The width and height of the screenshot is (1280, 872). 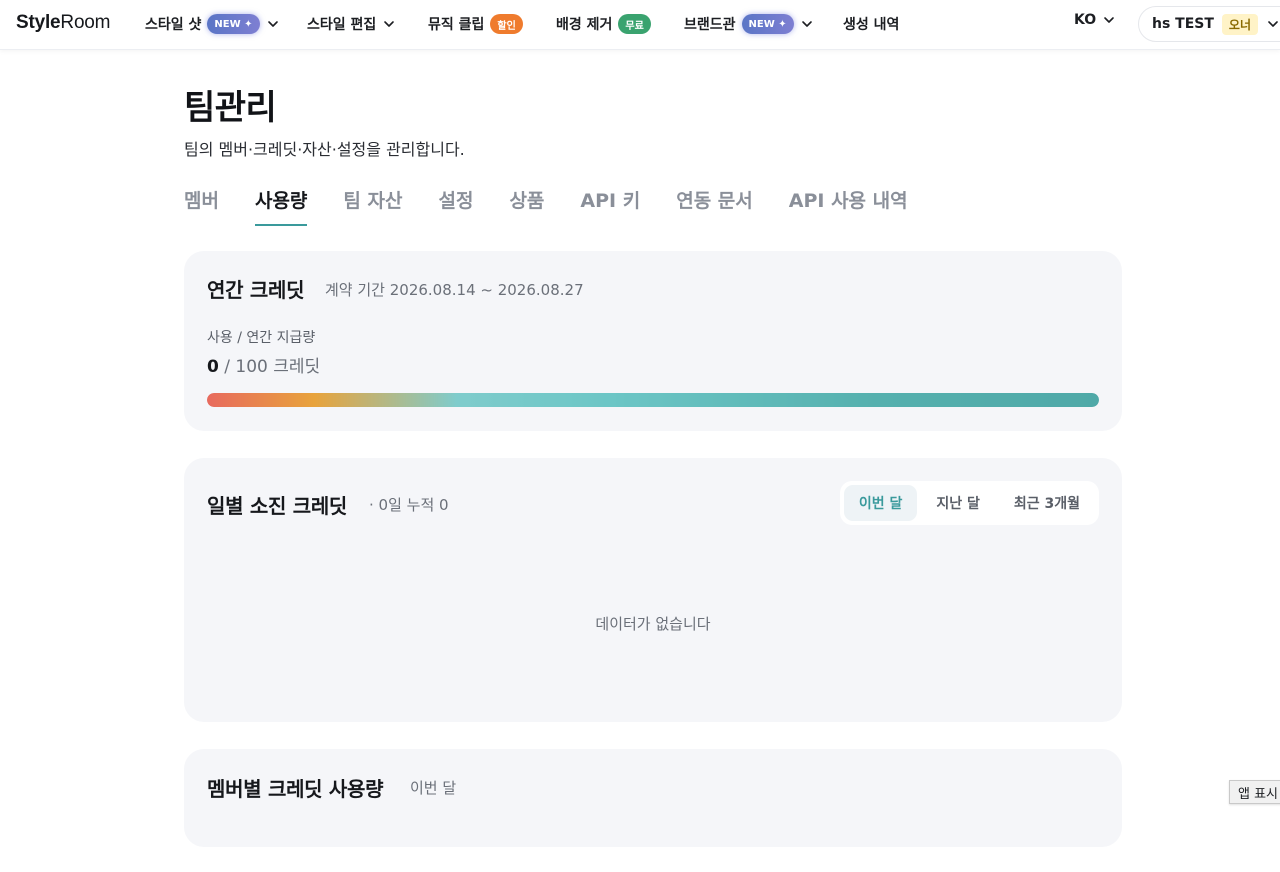 What do you see at coordinates (455, 206) in the screenshot?
I see `tab-settings: 설정` at bounding box center [455, 206].